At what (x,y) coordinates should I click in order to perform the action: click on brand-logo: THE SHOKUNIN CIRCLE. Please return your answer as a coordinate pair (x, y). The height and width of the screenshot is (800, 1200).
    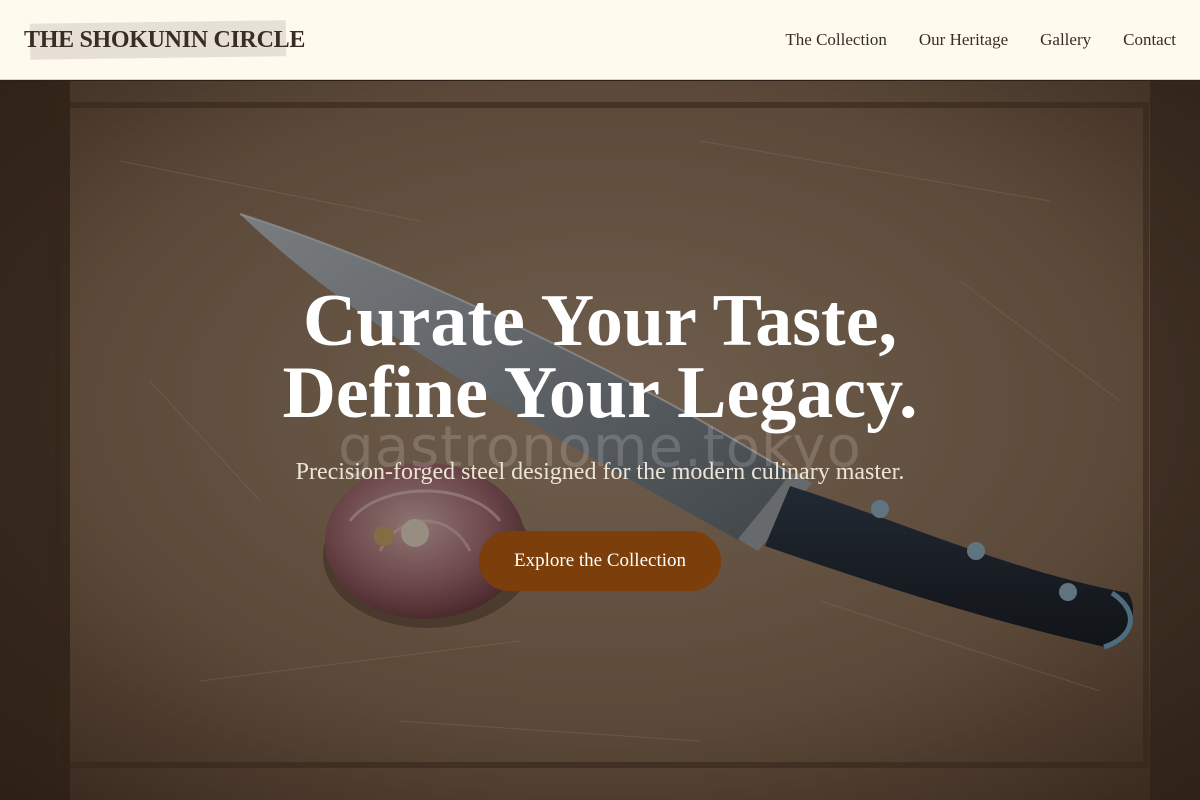
    Looking at the image, I should click on (164, 40).